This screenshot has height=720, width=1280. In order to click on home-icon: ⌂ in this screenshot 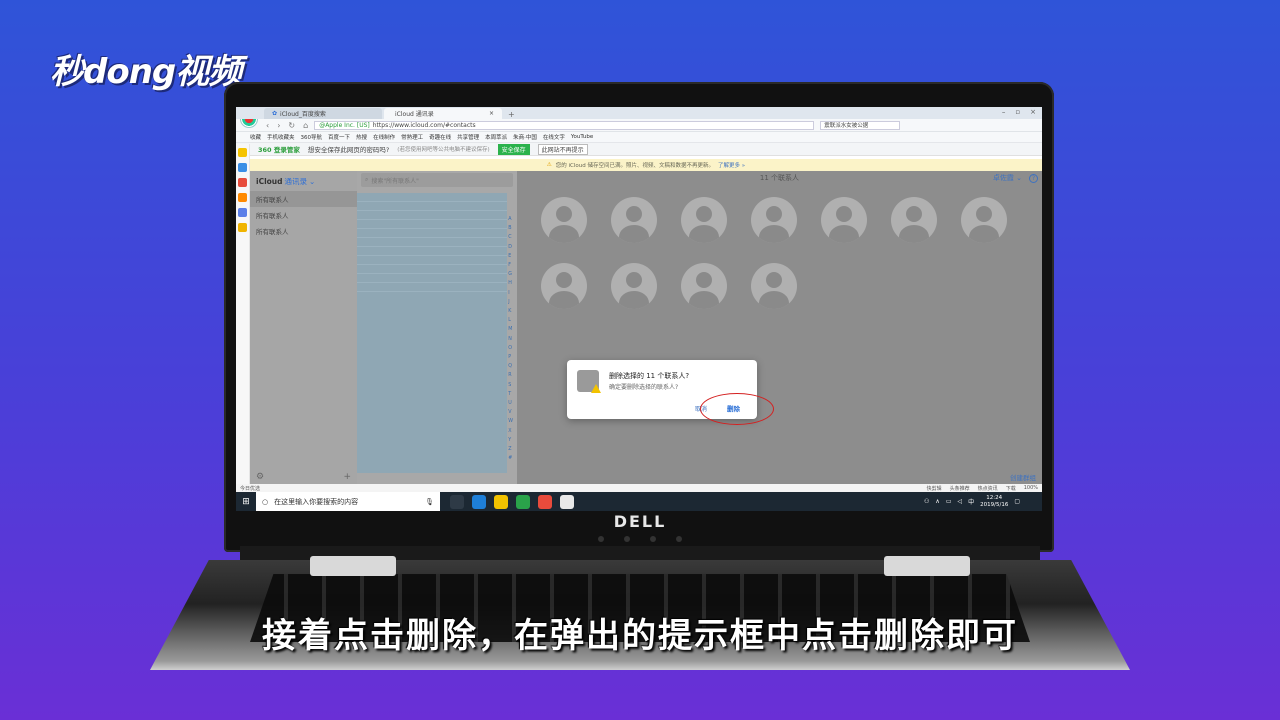, I will do `click(305, 125)`.